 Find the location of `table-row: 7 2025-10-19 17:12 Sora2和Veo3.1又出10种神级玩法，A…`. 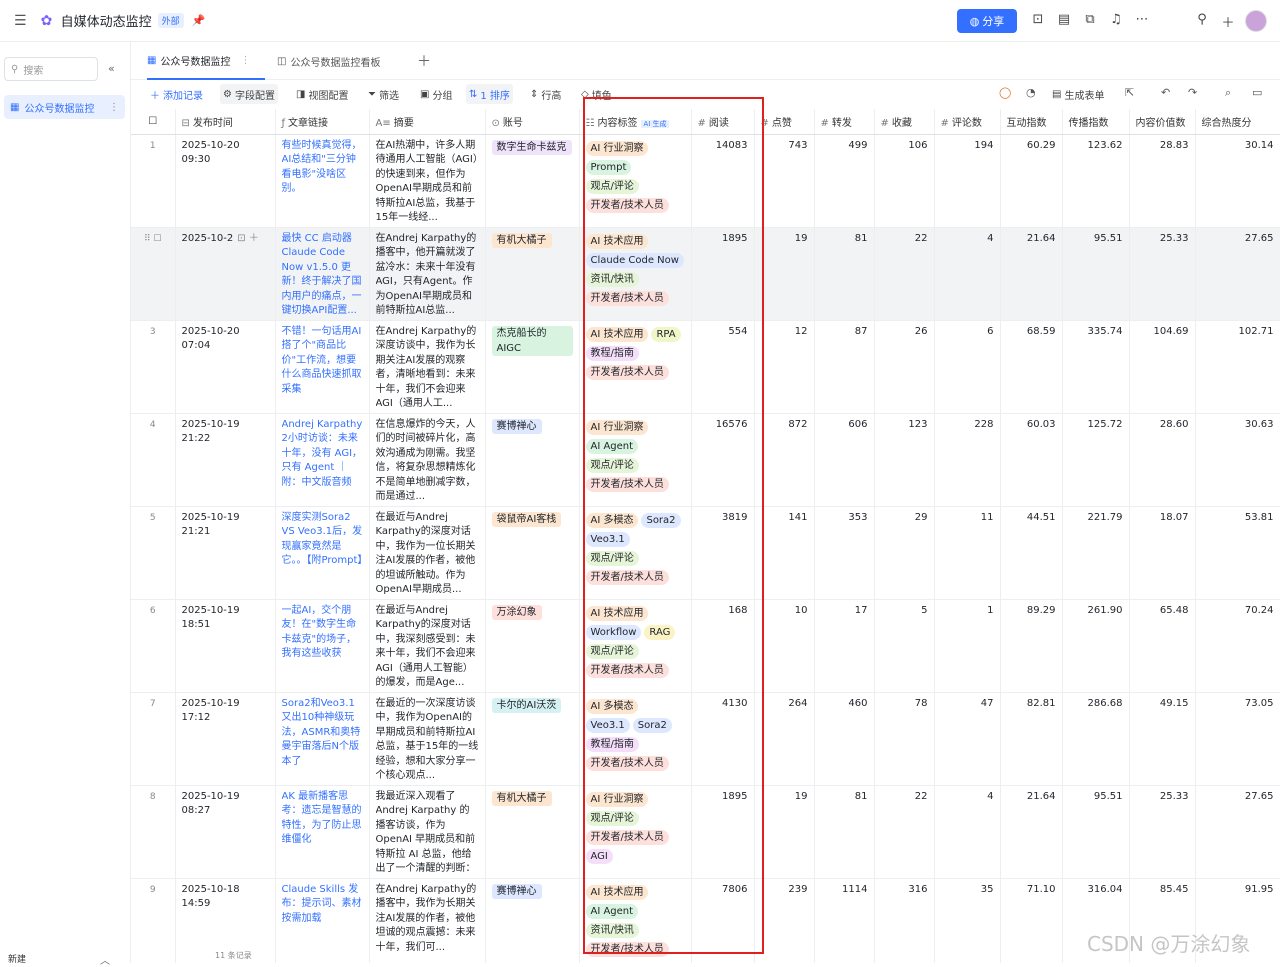

table-row: 7 2025-10-19 17:12 Sora2和Veo3.1又出10种神级玩法，A… is located at coordinates (705, 739).